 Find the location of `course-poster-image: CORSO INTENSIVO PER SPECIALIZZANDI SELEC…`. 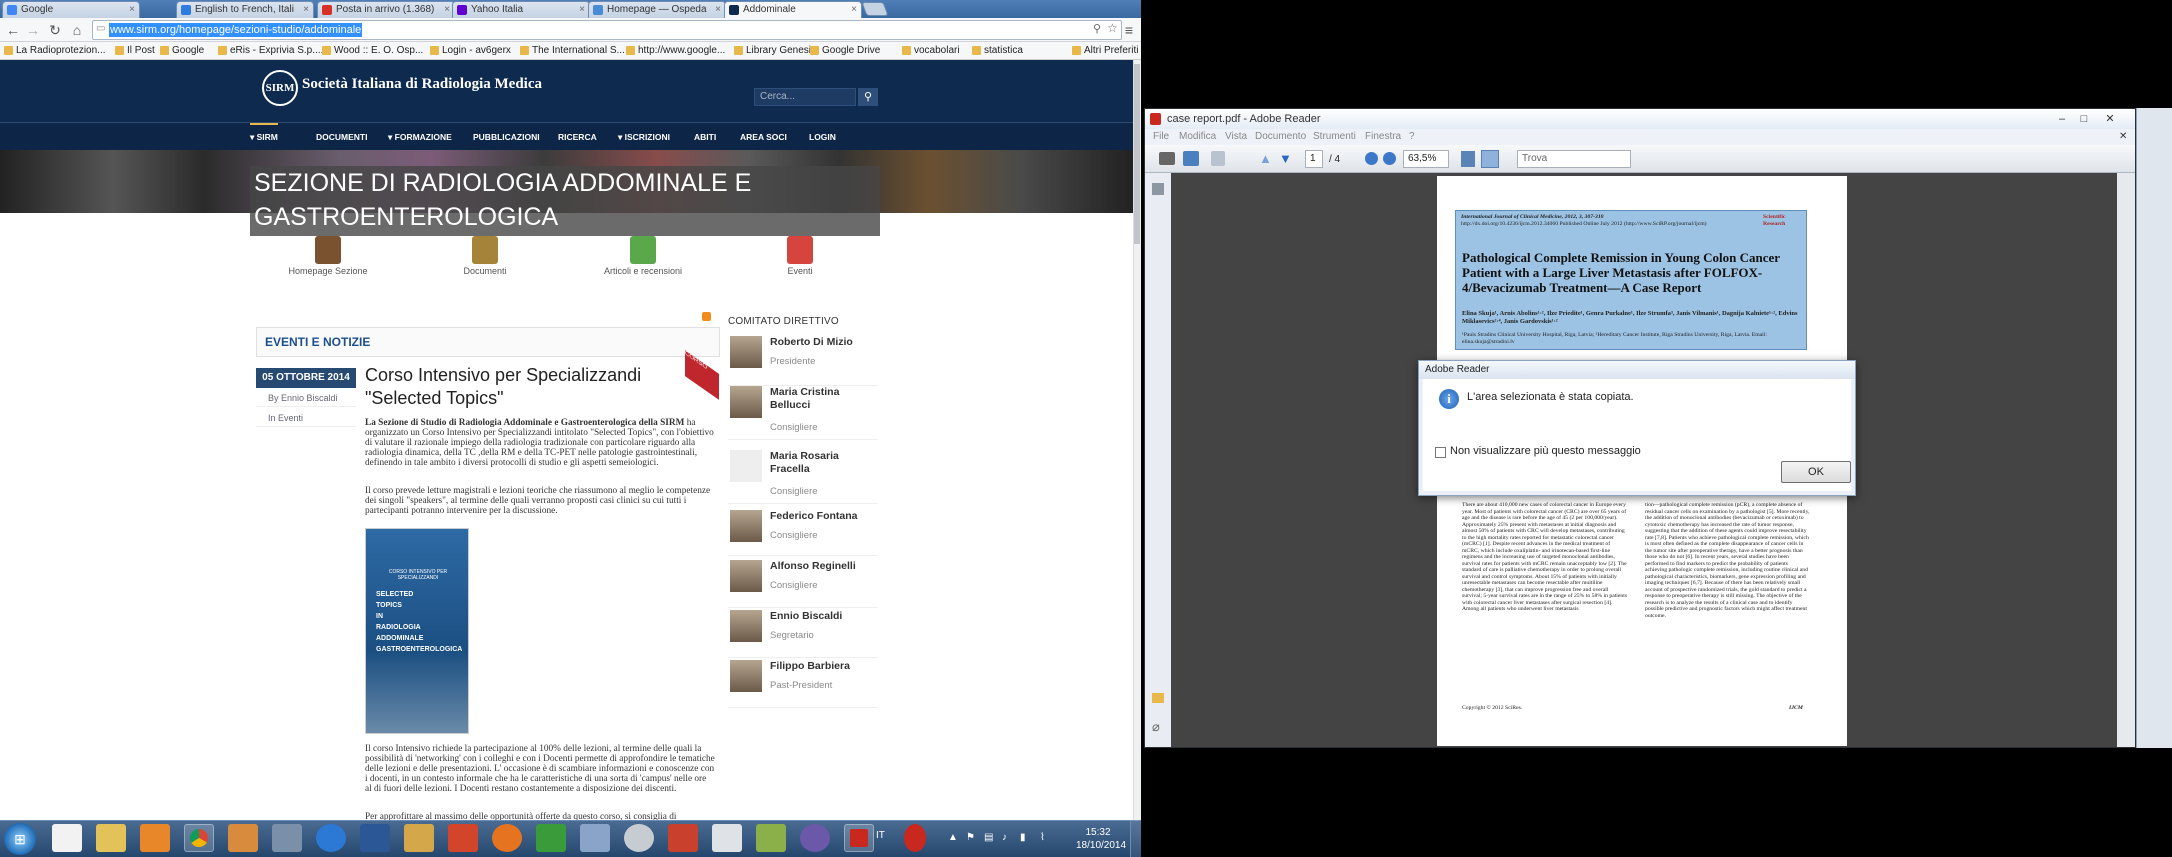

course-poster-image: CORSO INTENSIVO PER SPECIALIZZANDI SELEC… is located at coordinates (417, 631).